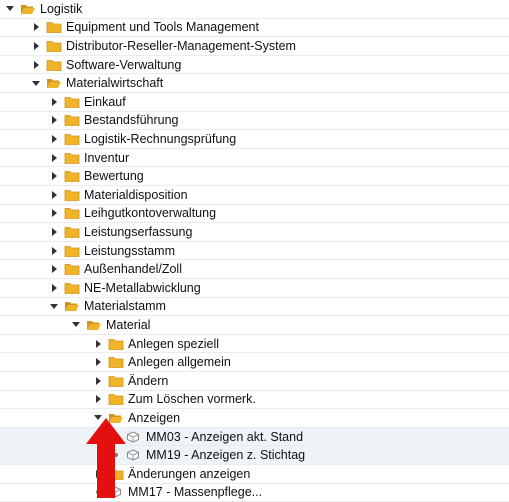  I want to click on tree-folder-item: Leihgutkontoverwaltung, so click(254, 214).